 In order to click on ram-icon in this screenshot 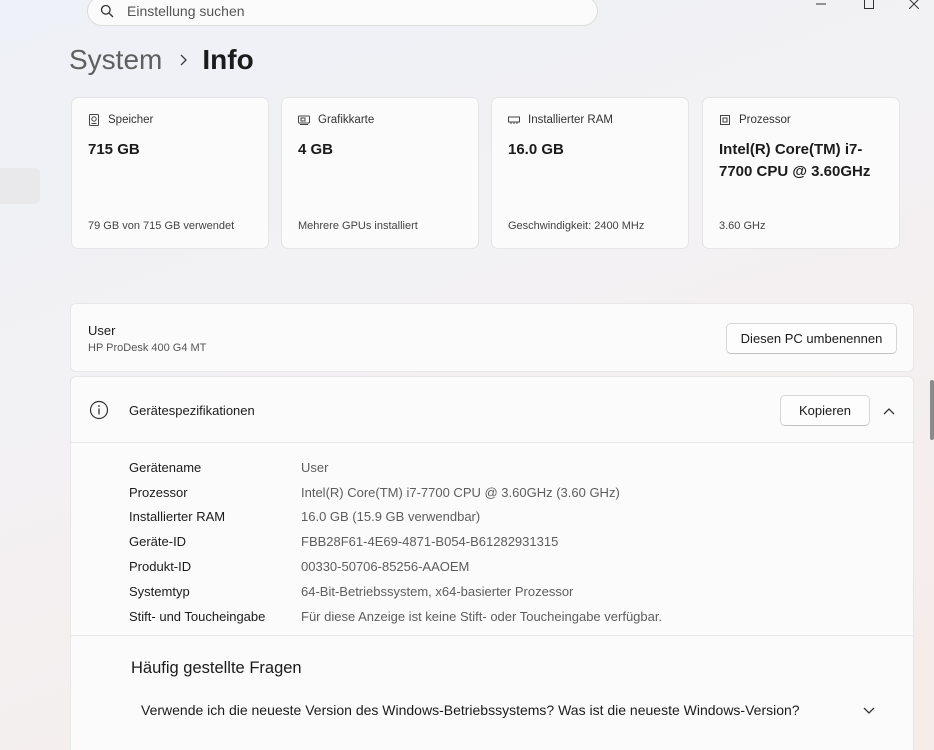, I will do `click(514, 120)`.